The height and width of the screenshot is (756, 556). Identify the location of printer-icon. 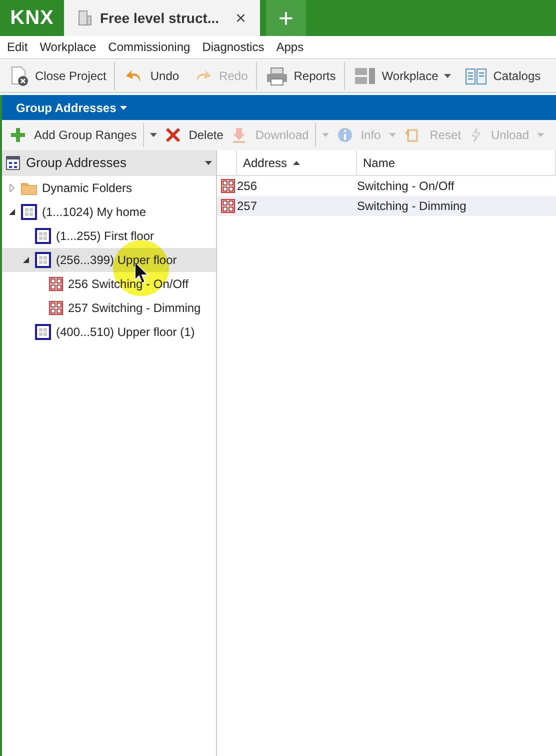
(277, 76).